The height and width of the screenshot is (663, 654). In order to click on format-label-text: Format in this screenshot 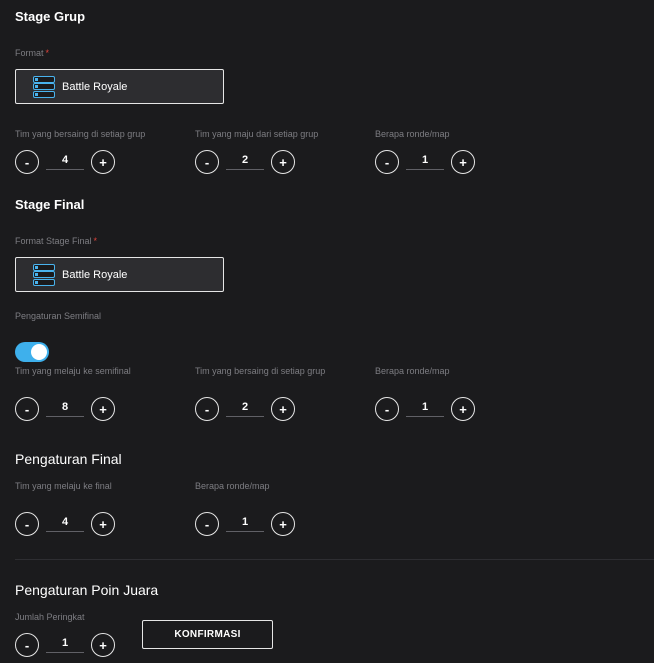, I will do `click(29, 53)`.